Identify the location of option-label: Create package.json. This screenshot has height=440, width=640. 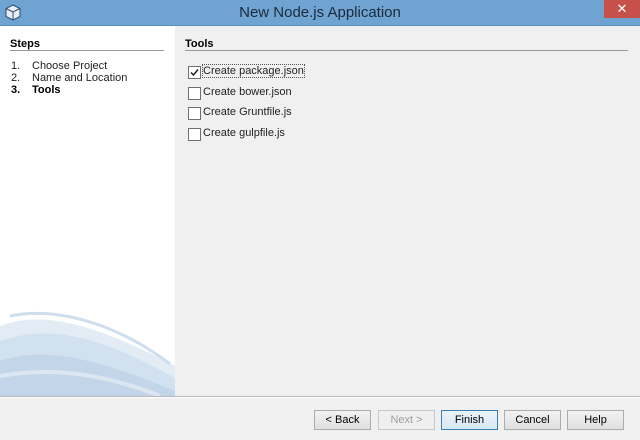
(253, 71).